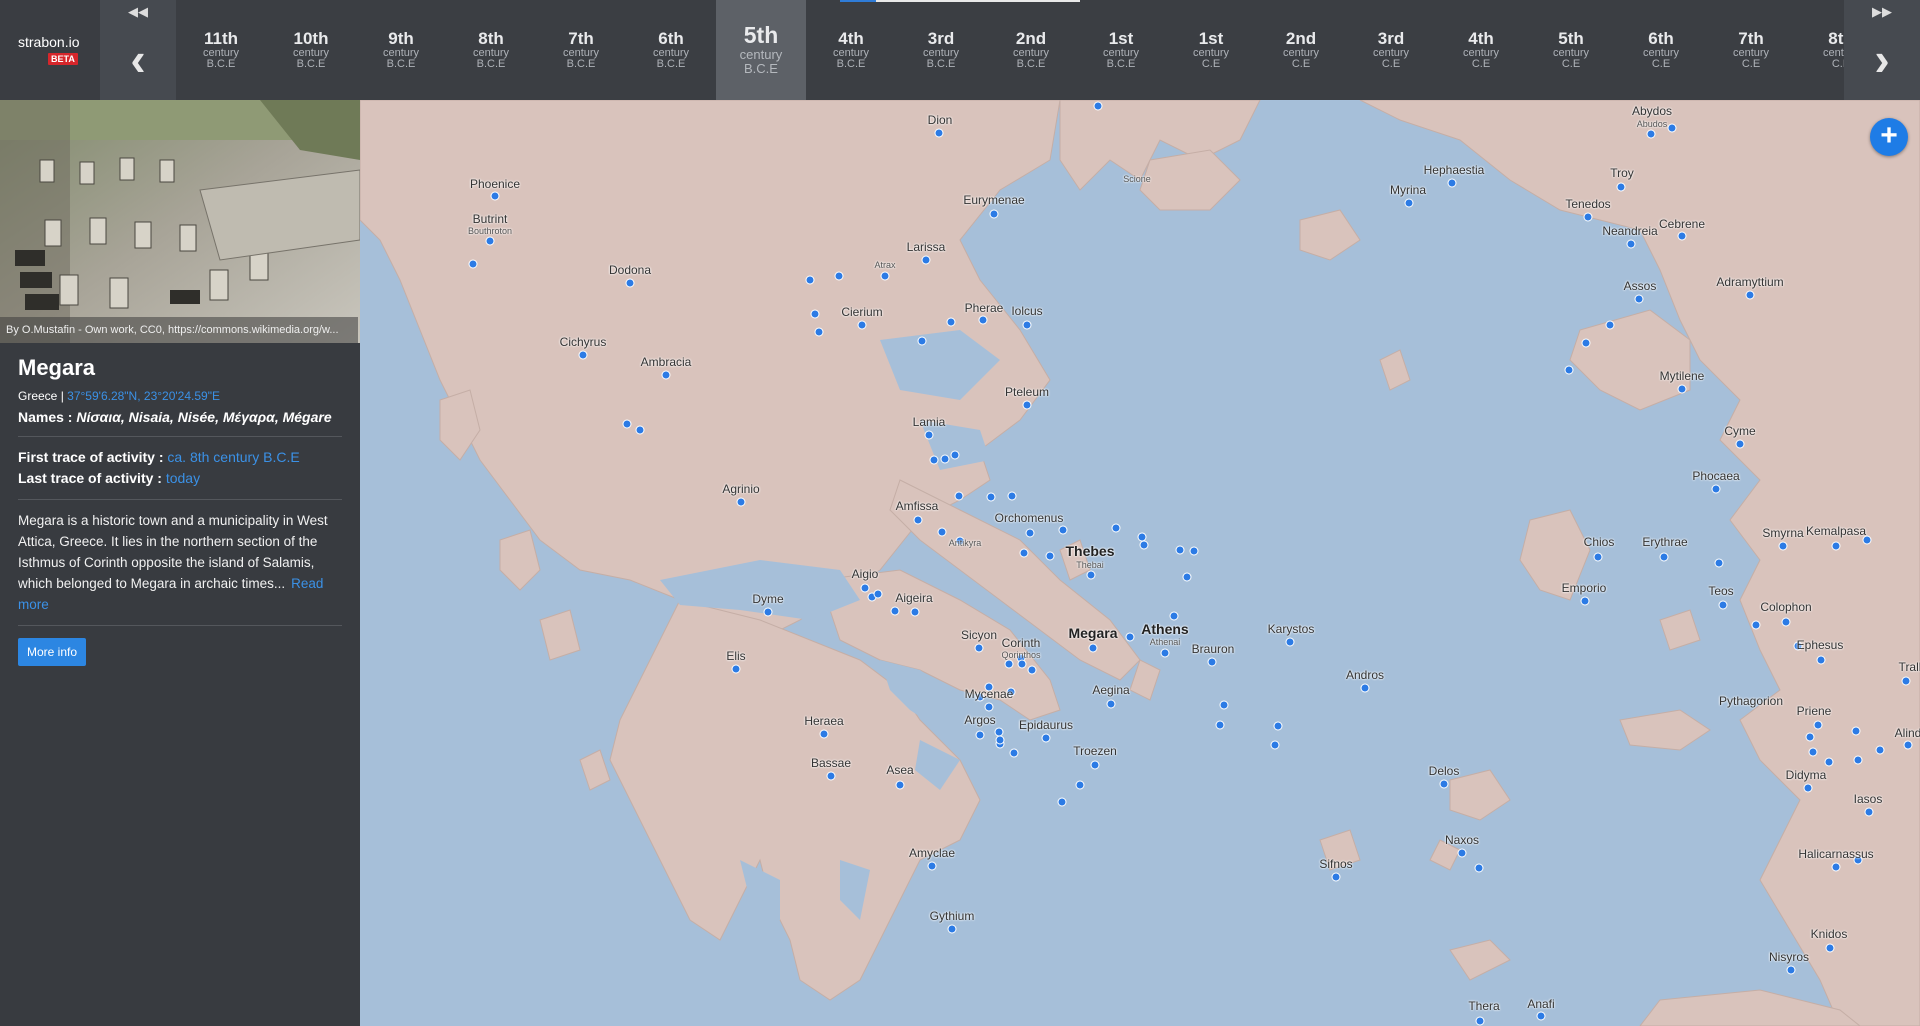 This screenshot has height=1026, width=1920. Describe the element at coordinates (1836, 531) in the screenshot. I see `place-label: Kemalpasa` at that location.